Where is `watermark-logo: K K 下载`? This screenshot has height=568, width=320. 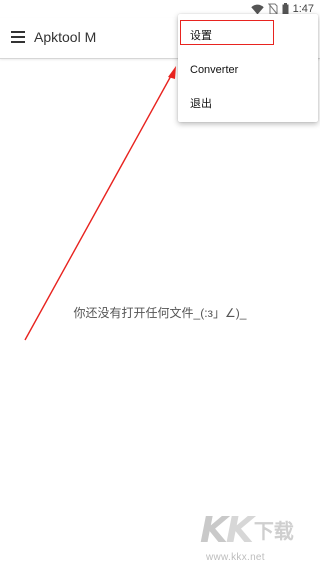 watermark-logo: K K 下载 is located at coordinates (247, 531).